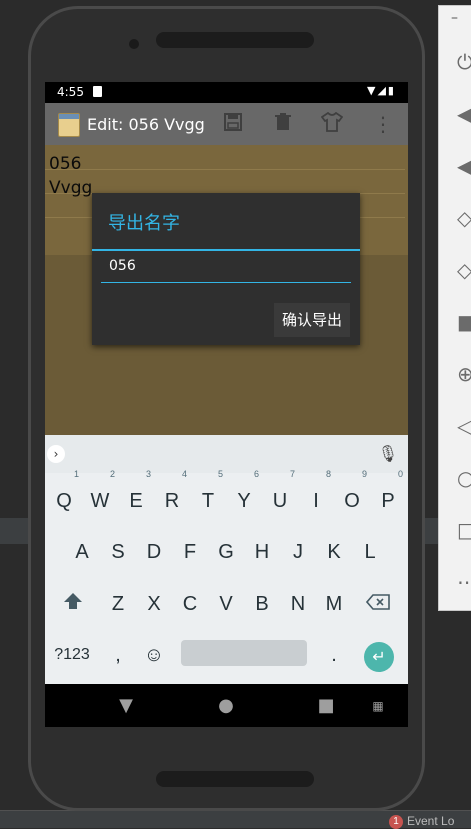  What do you see at coordinates (464, 218) in the screenshot?
I see `rotate-left-icon: ◇` at bounding box center [464, 218].